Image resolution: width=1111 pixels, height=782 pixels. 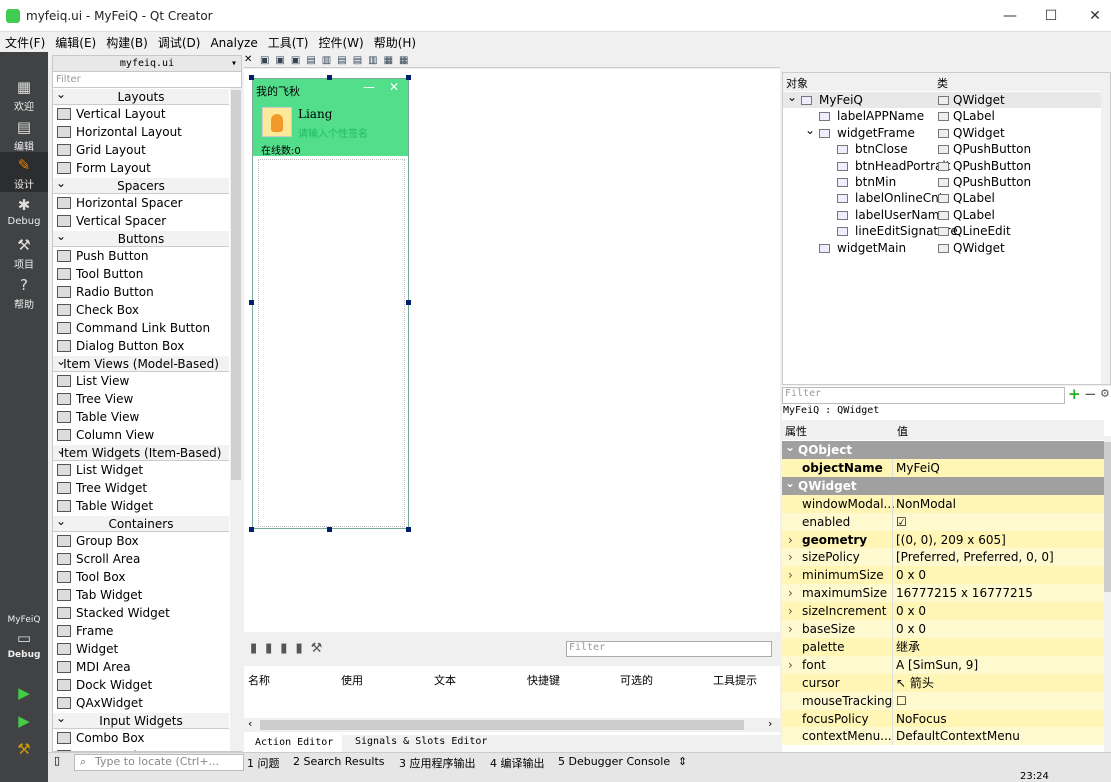 I want to click on widget-category: Spacers, so click(x=141, y=184).